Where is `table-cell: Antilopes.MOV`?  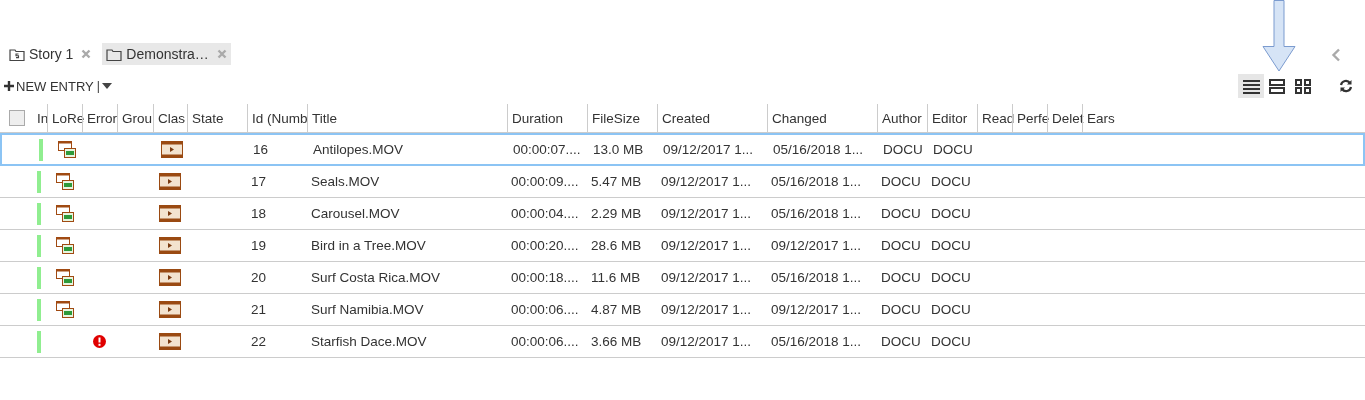 table-cell: Antilopes.MOV is located at coordinates (358, 149).